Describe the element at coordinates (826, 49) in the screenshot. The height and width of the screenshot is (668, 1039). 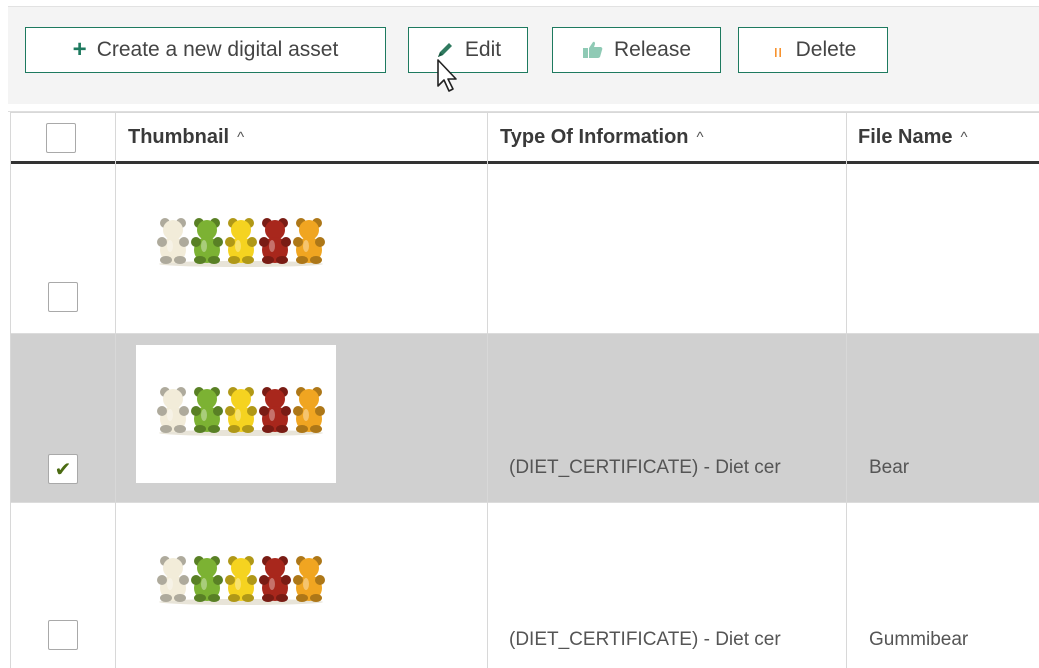
I see `delete-button-label: Delete` at that location.